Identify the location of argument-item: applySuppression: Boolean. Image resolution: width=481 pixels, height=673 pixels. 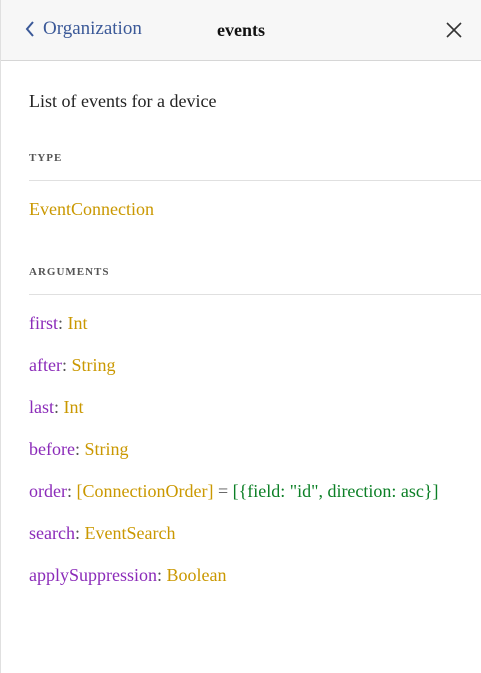
(242, 575).